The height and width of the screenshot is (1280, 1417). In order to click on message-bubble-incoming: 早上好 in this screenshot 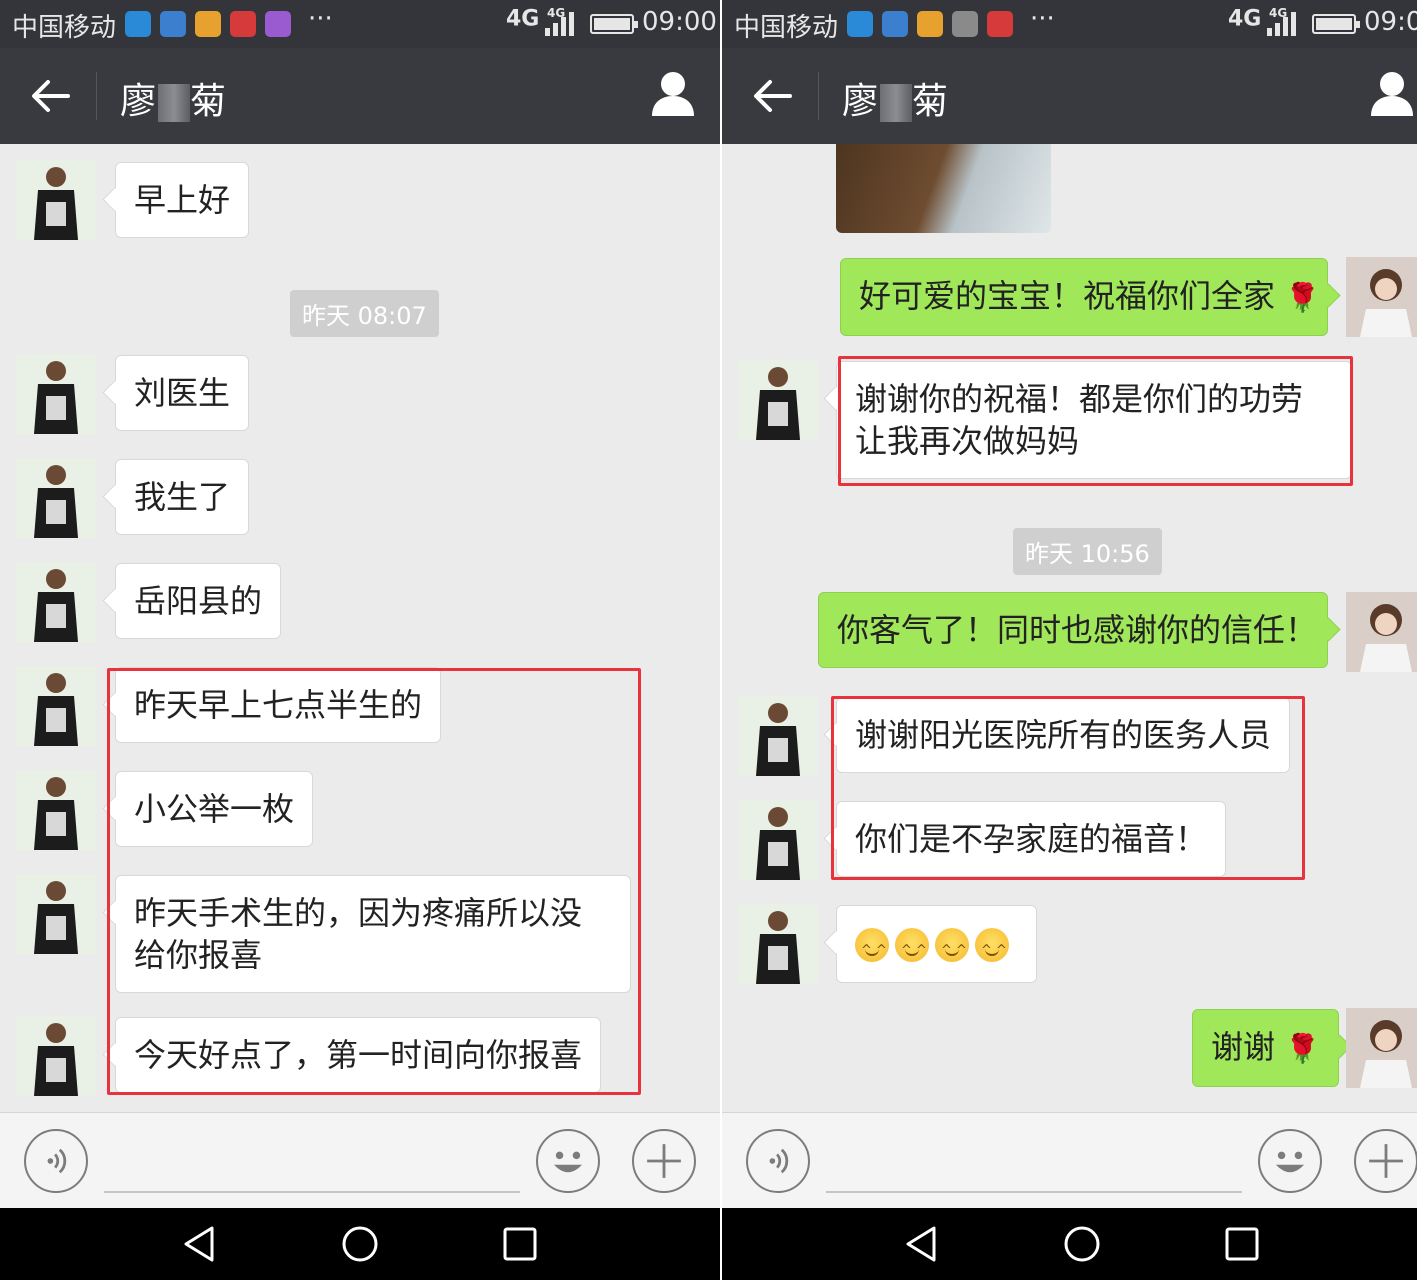, I will do `click(182, 200)`.